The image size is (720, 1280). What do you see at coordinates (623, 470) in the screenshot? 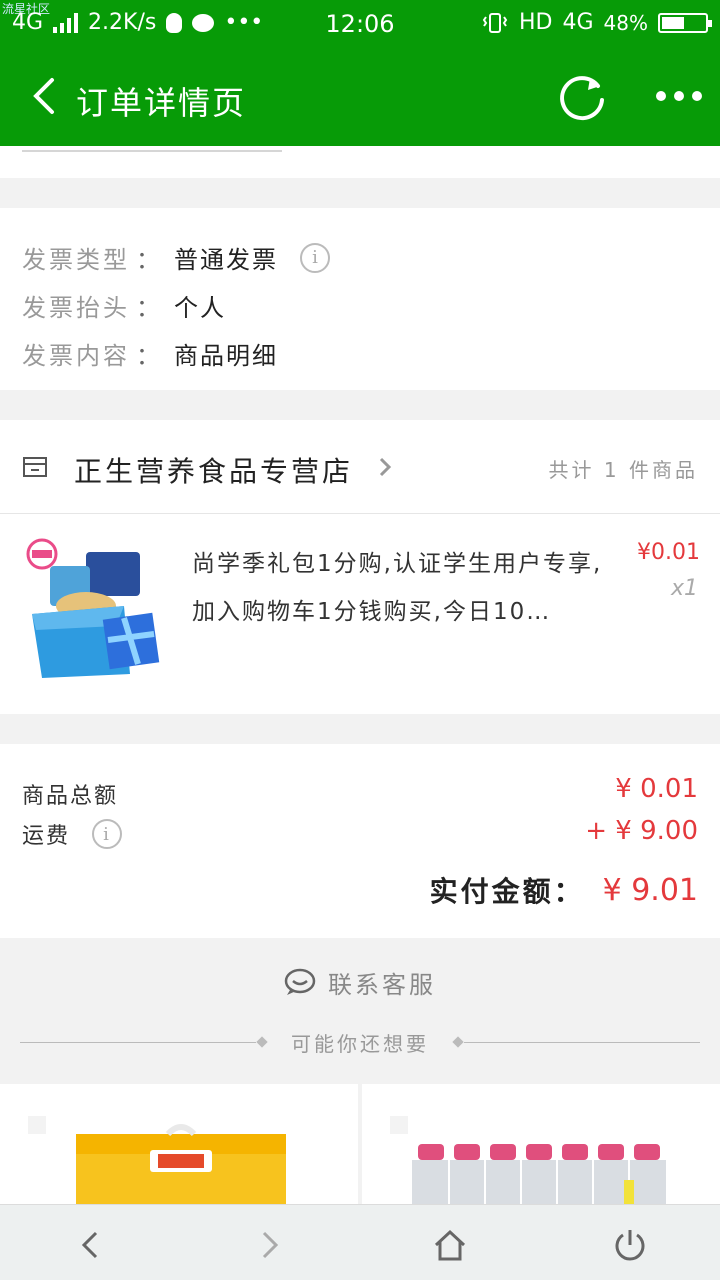
I see `item-count: 共计 1 件商品` at bounding box center [623, 470].